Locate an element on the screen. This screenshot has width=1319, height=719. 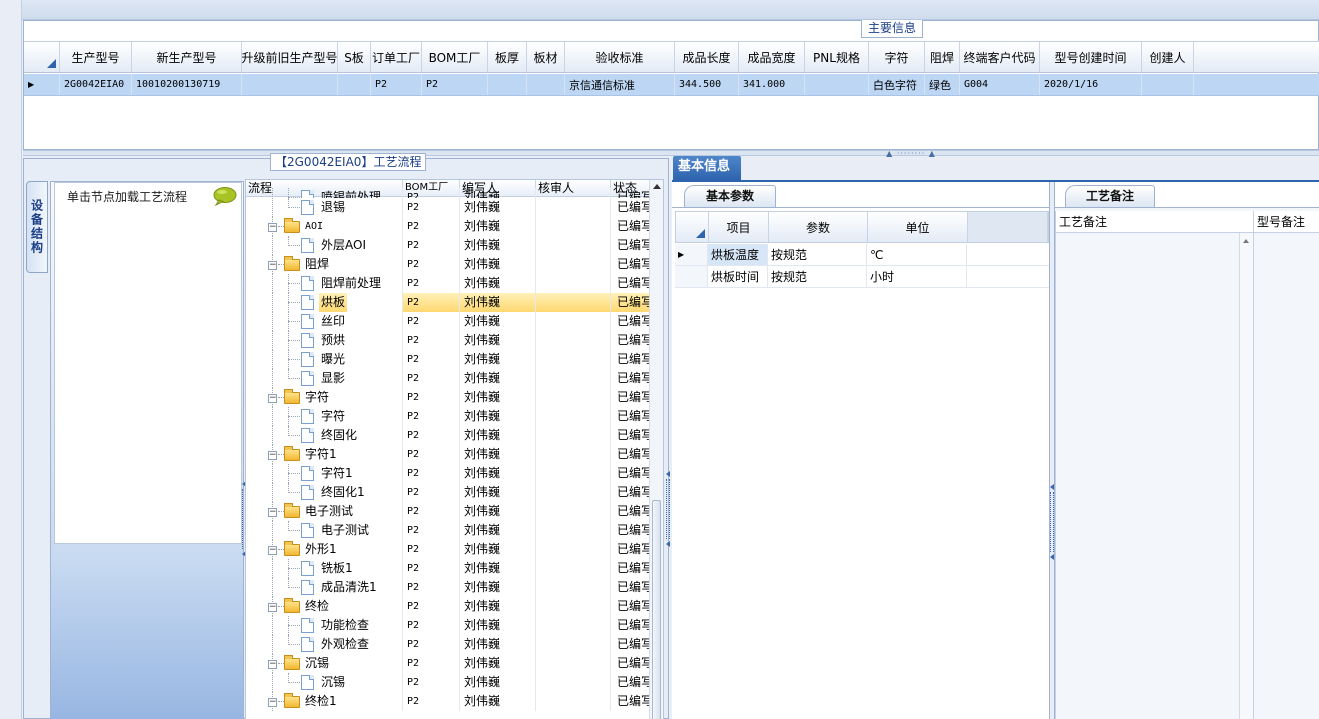
side-tab-equipment-structure: 设备结构 is located at coordinates (37, 227).